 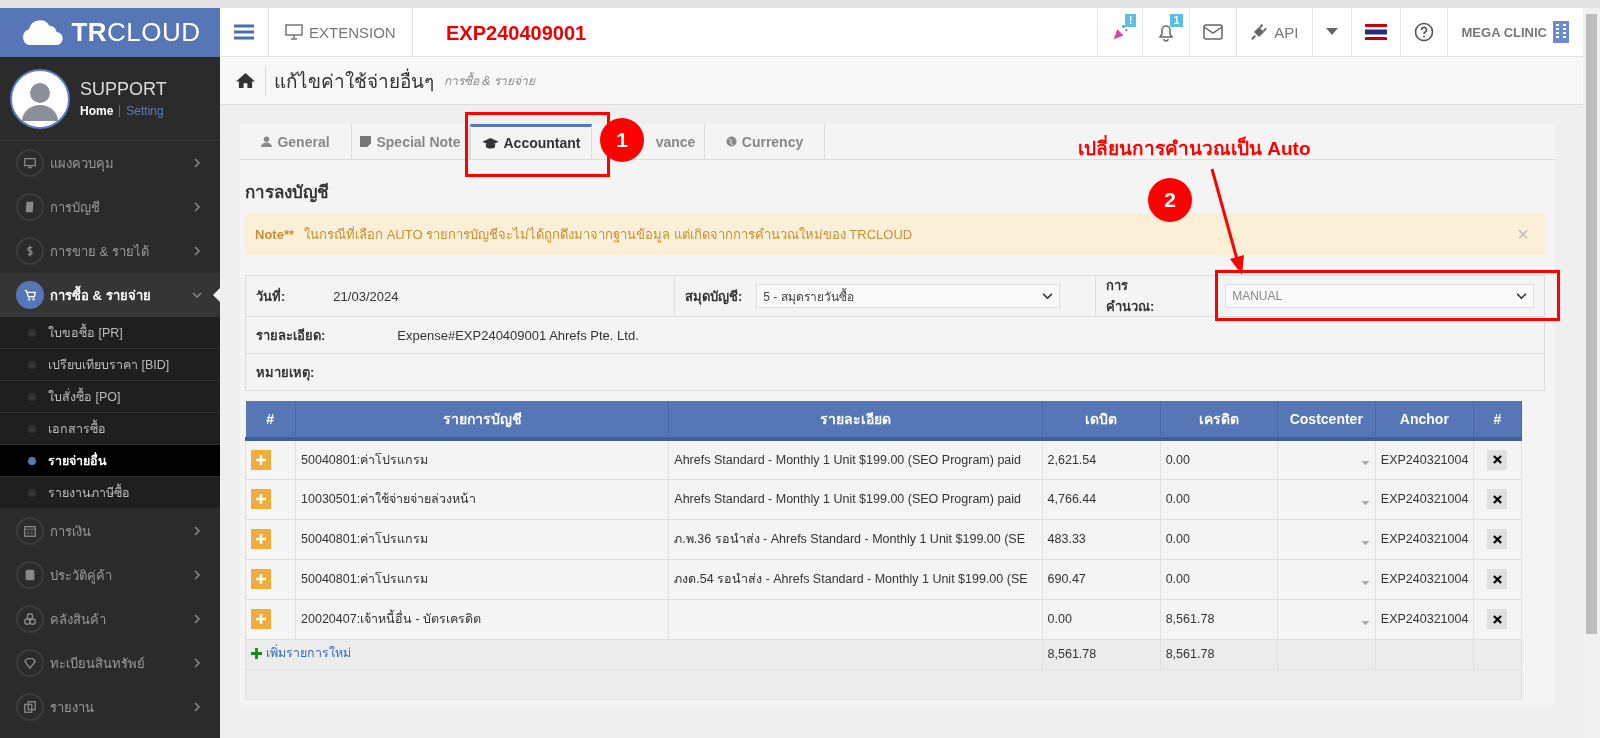 I want to click on user-name: SUPPORT, so click(x=123, y=89).